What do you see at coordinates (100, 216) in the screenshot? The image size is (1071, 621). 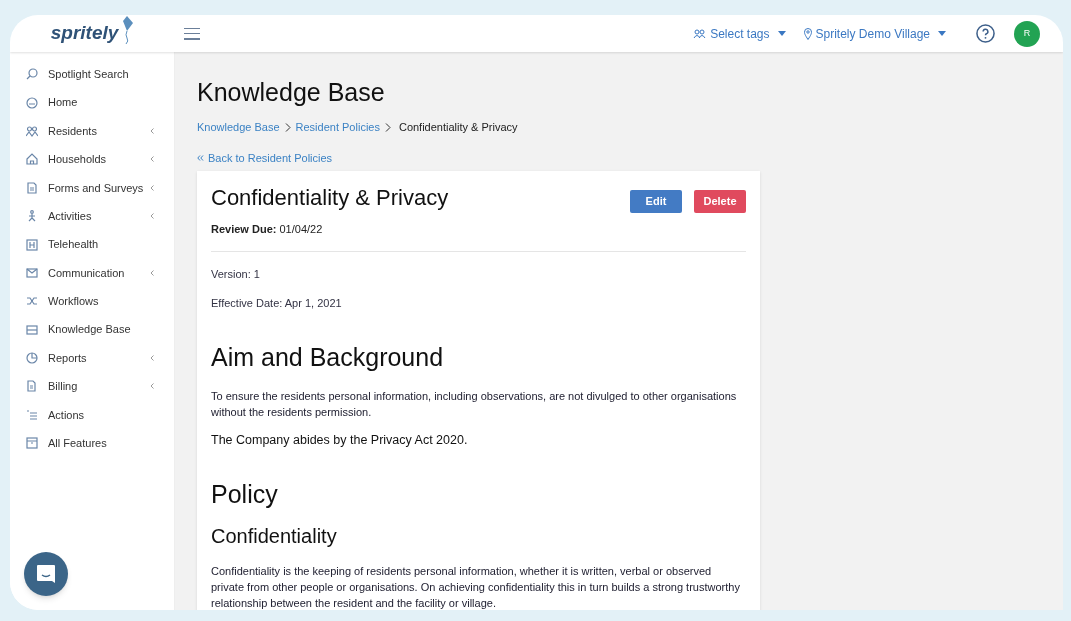 I see `sidebar-item: Activities` at bounding box center [100, 216].